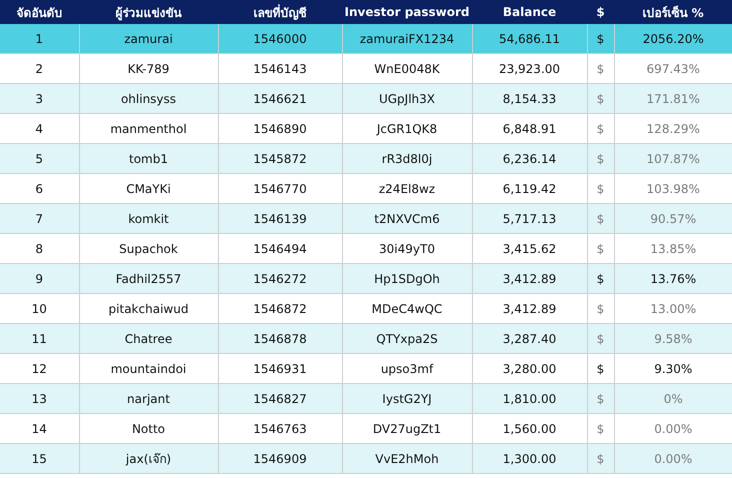  What do you see at coordinates (39, 309) in the screenshot?
I see `table-cell: 10` at bounding box center [39, 309].